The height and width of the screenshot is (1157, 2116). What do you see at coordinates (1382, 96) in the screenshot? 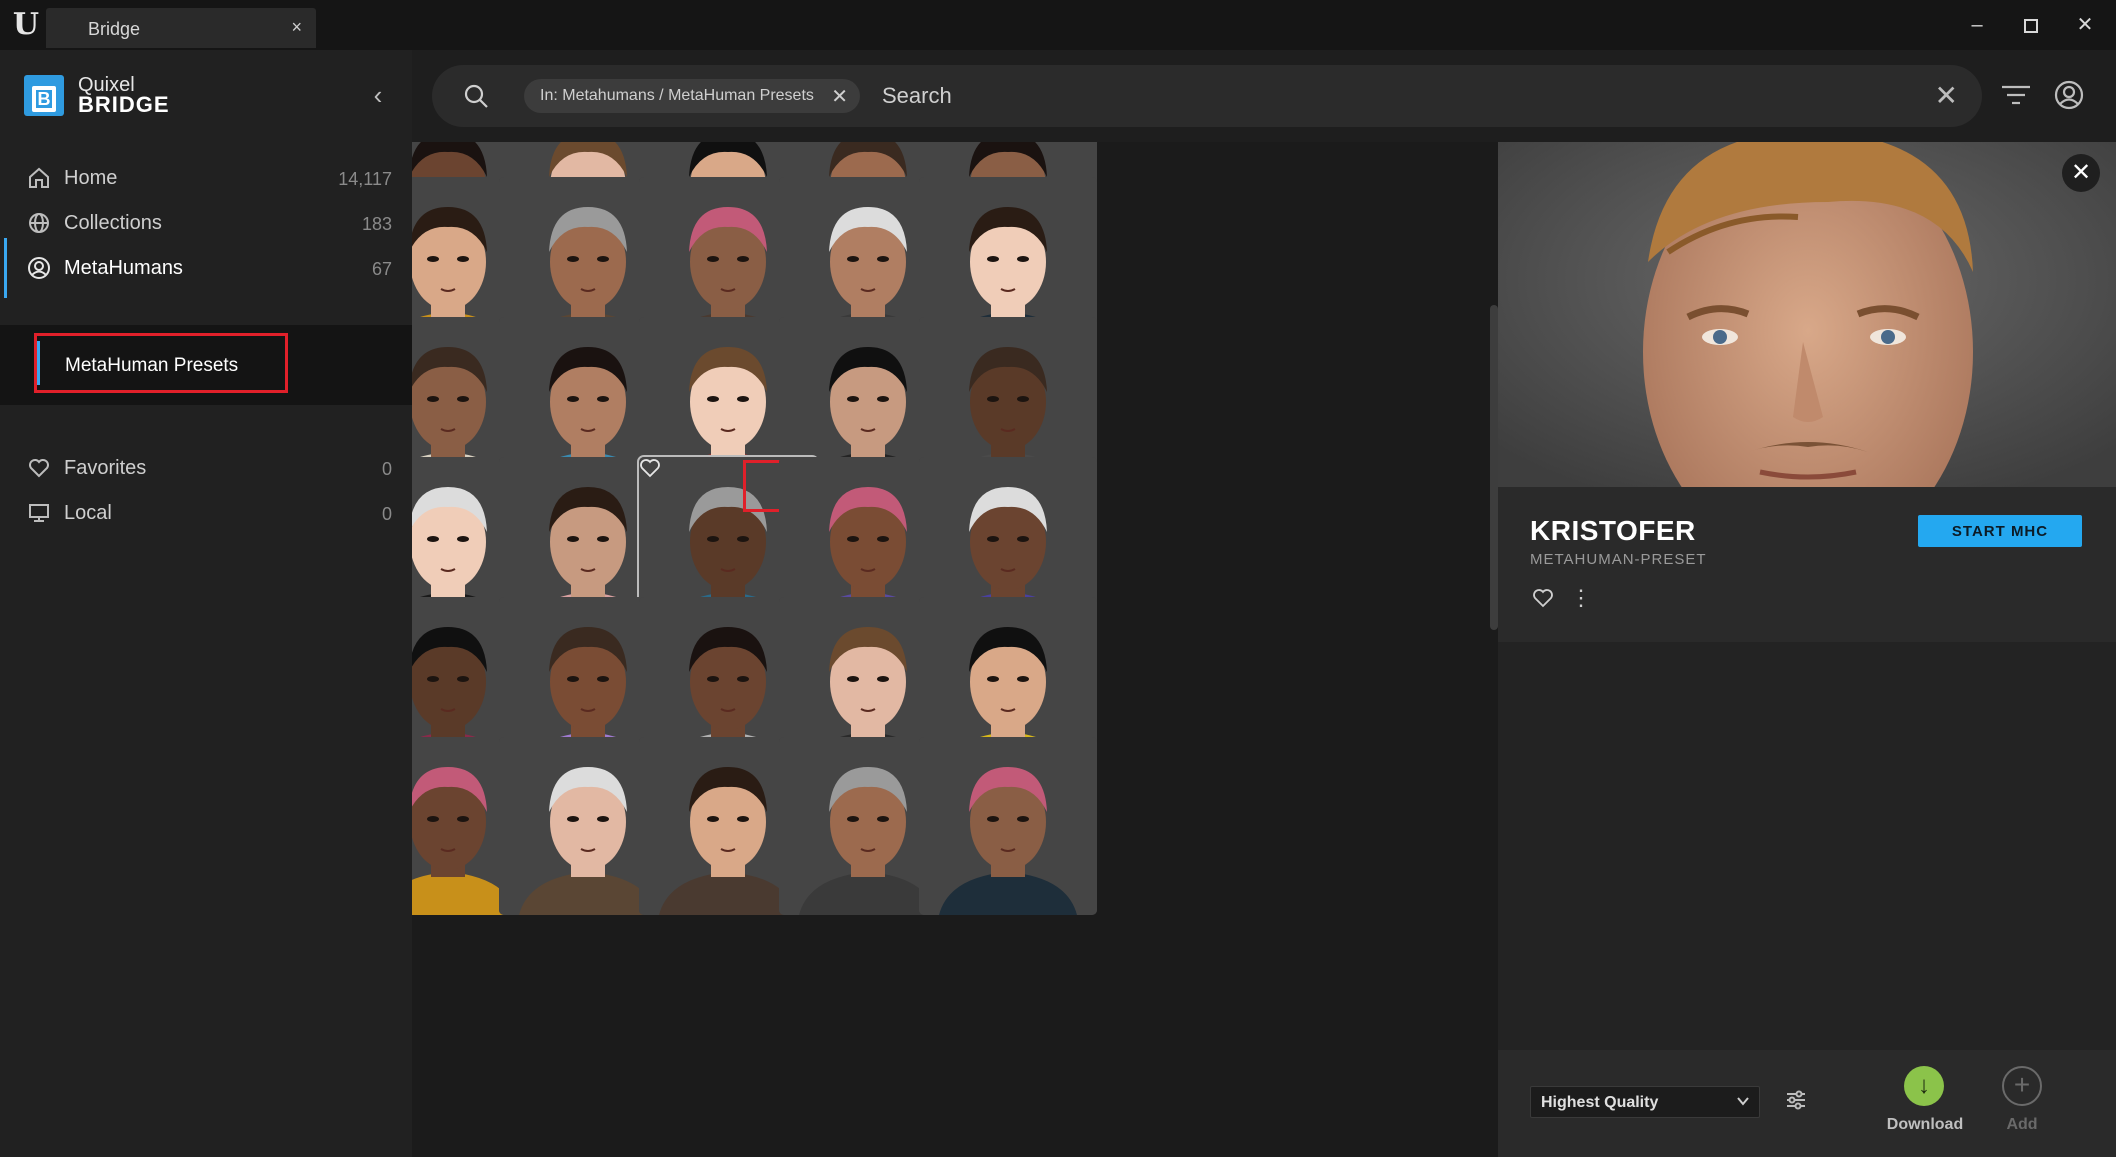
I see `search-input` at bounding box center [1382, 96].